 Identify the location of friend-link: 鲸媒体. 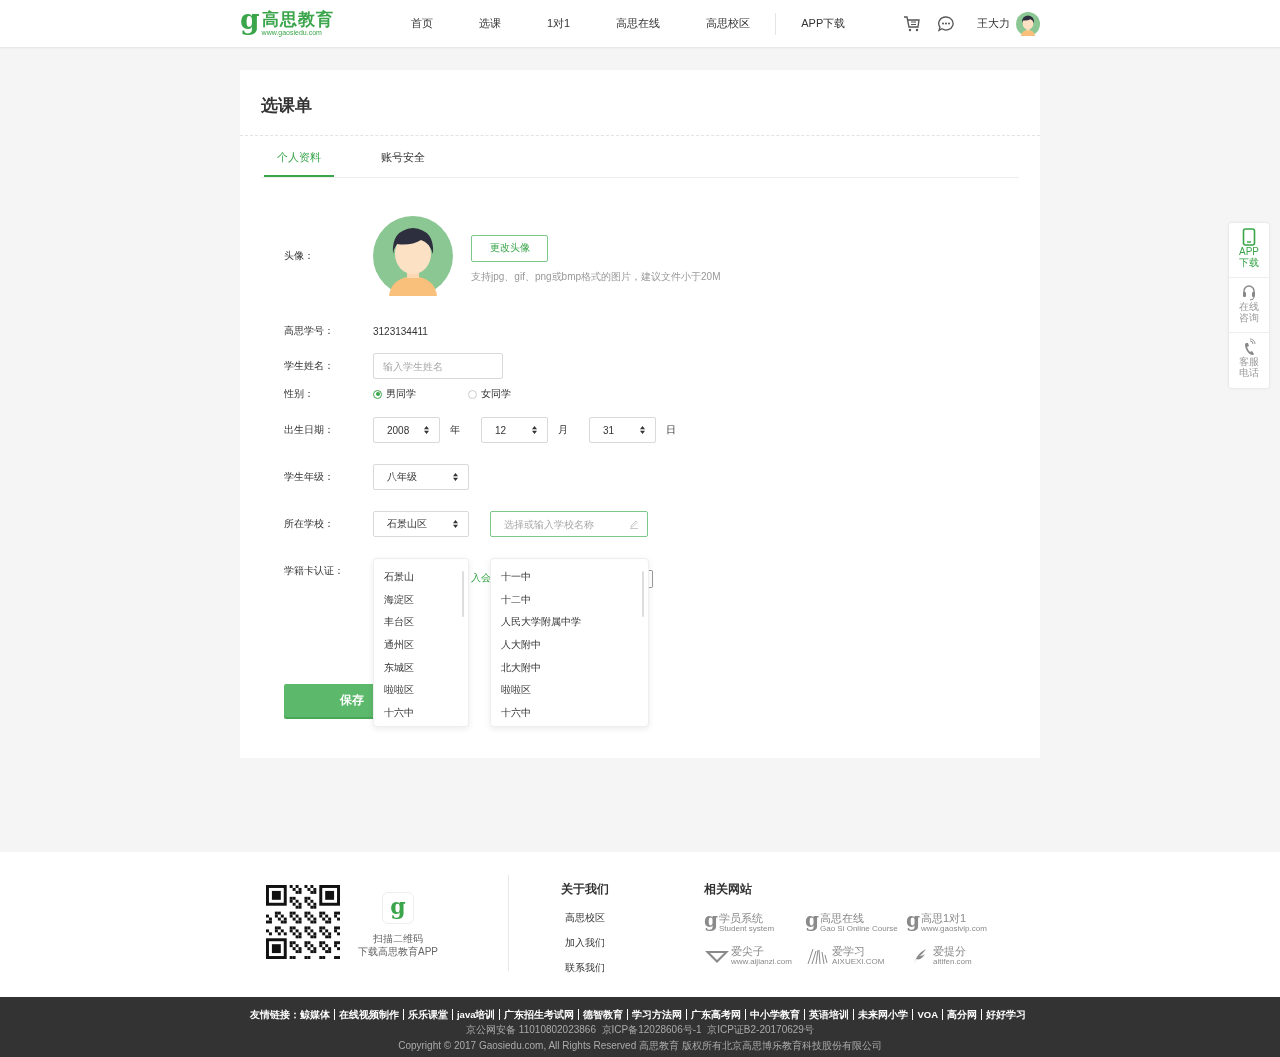
(316, 1014).